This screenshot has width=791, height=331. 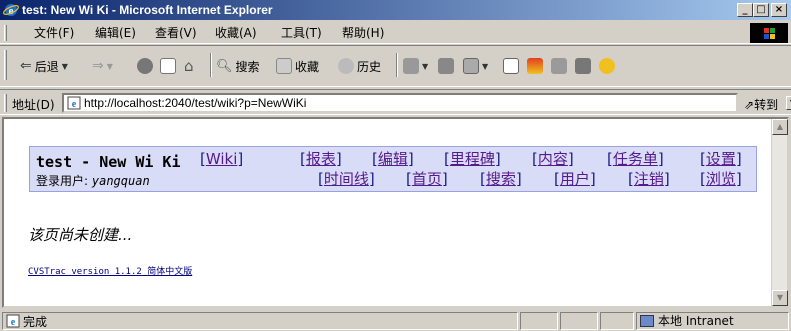 I want to click on search-button: 🔍︎ 搜索, so click(x=238, y=66).